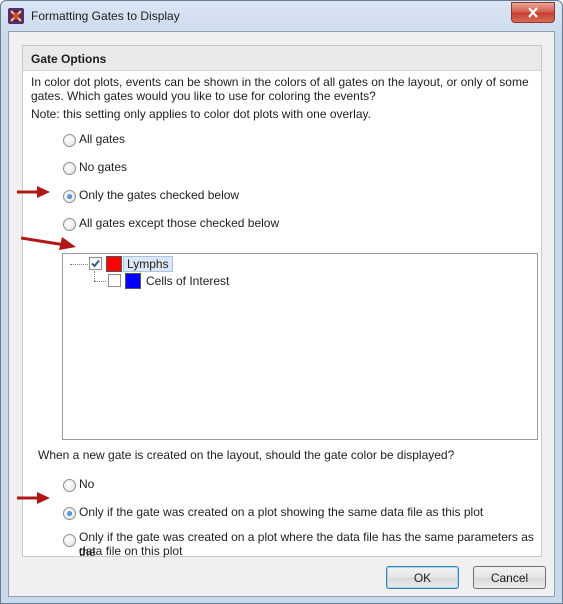 Image resolution: width=563 pixels, height=604 pixels. What do you see at coordinates (187, 281) in the screenshot?
I see `tree-item-label: Cells of Interest` at bounding box center [187, 281].